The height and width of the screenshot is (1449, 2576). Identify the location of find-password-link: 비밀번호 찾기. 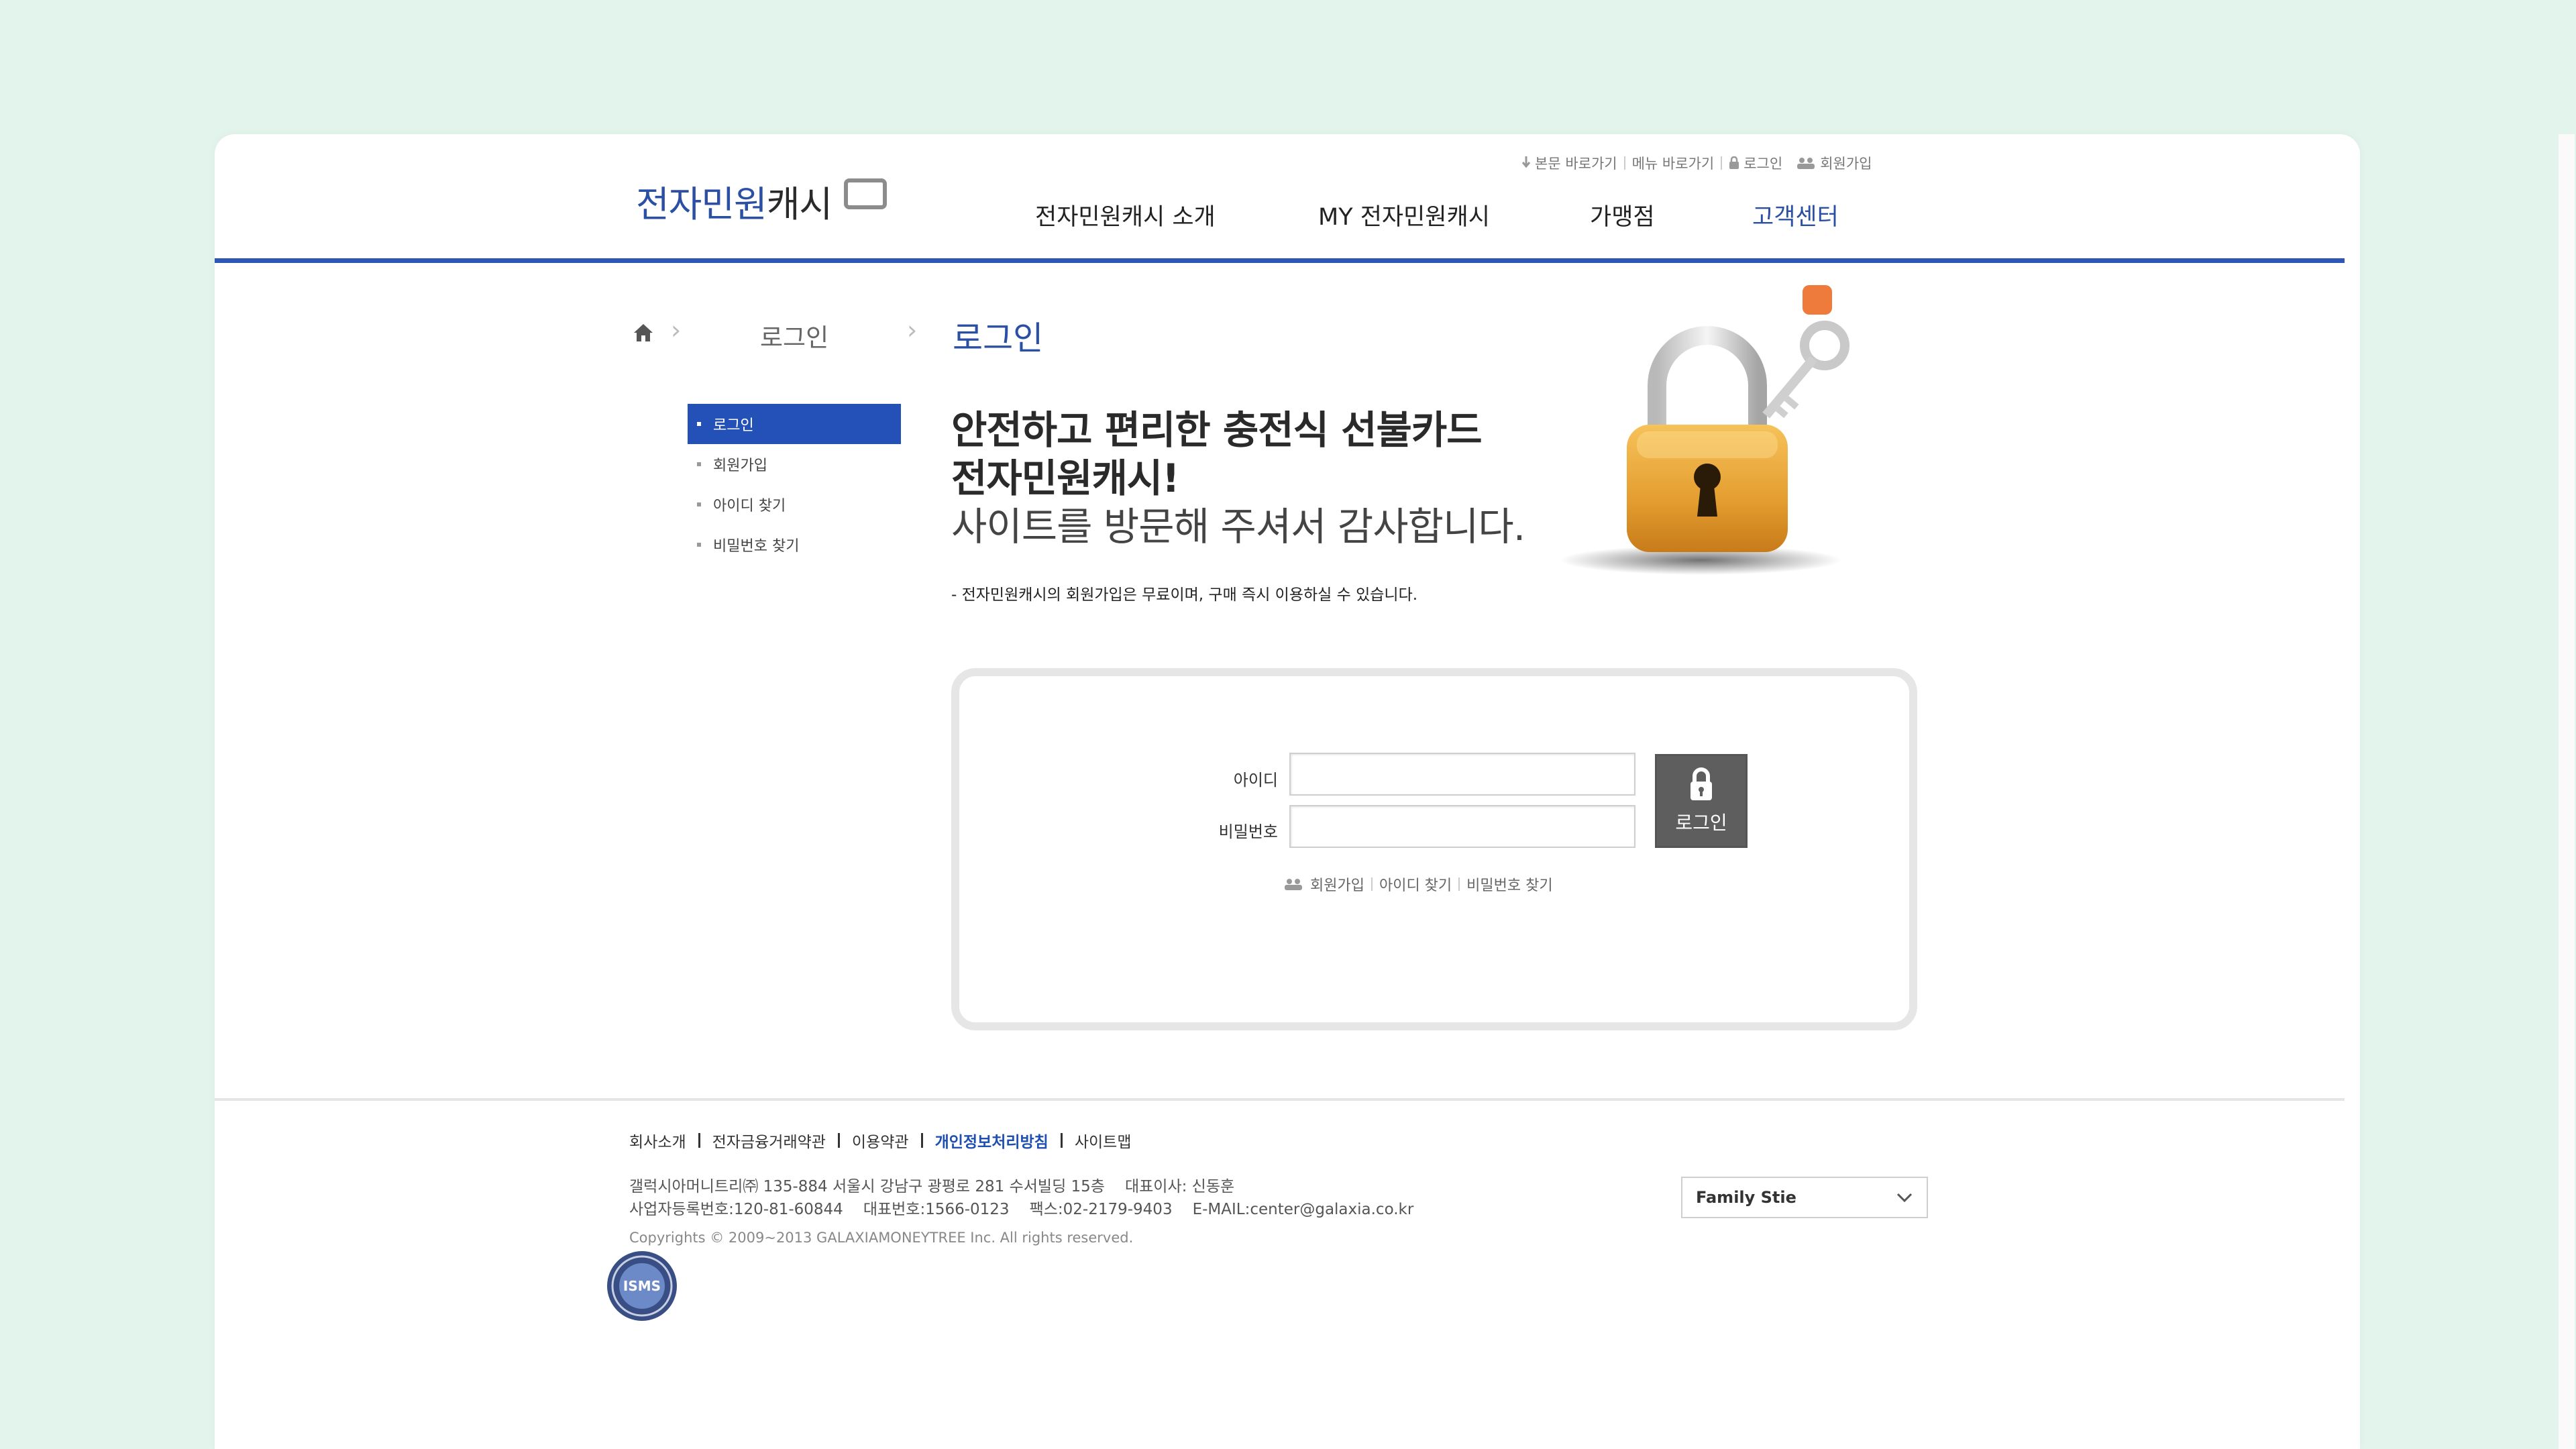
(1509, 884).